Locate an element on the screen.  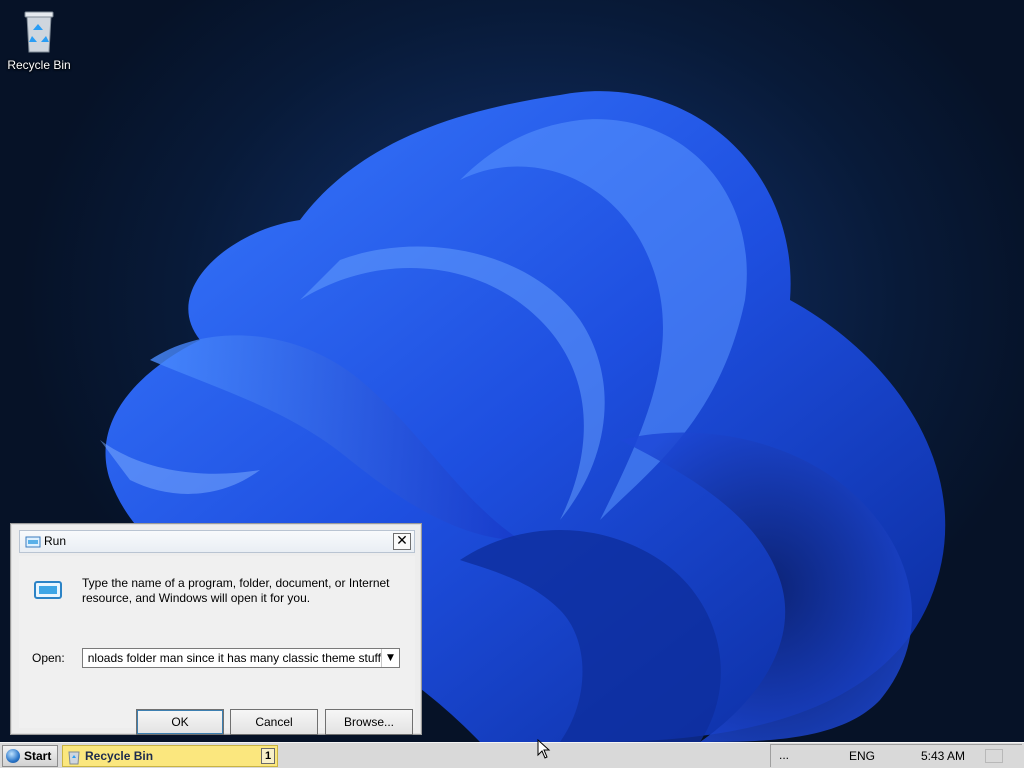
chevron-down-icon: ▼ is located at coordinates (390, 658).